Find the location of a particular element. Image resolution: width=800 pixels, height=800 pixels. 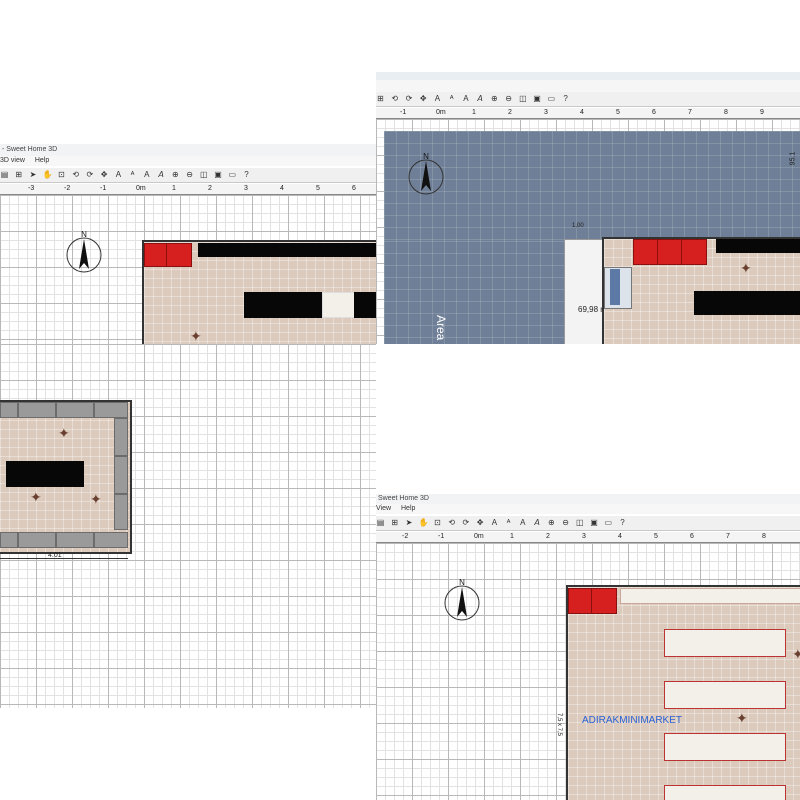

wall-shelf-top is located at coordinates (710, 596).